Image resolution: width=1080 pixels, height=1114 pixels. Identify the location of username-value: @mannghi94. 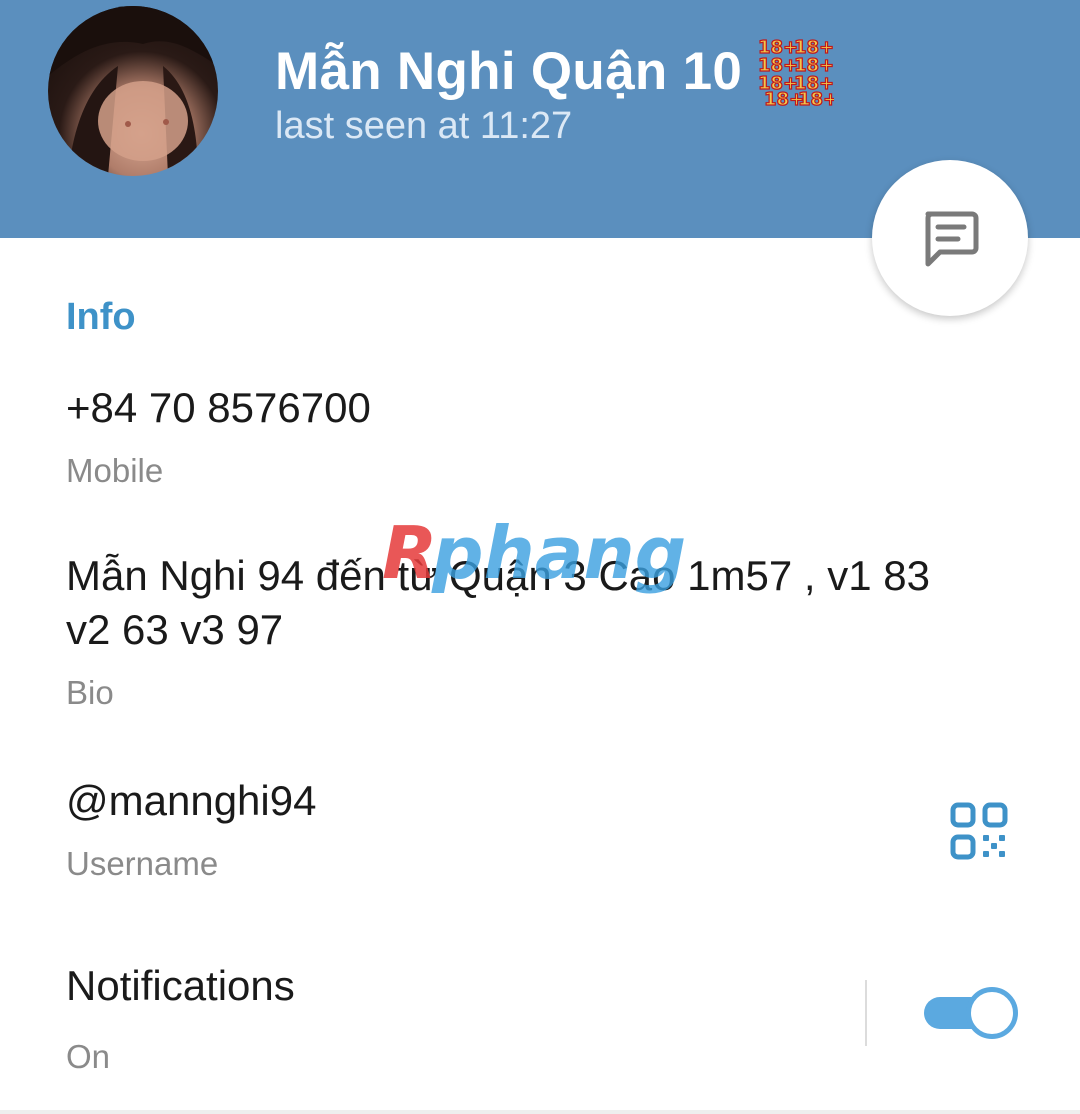
(191, 801).